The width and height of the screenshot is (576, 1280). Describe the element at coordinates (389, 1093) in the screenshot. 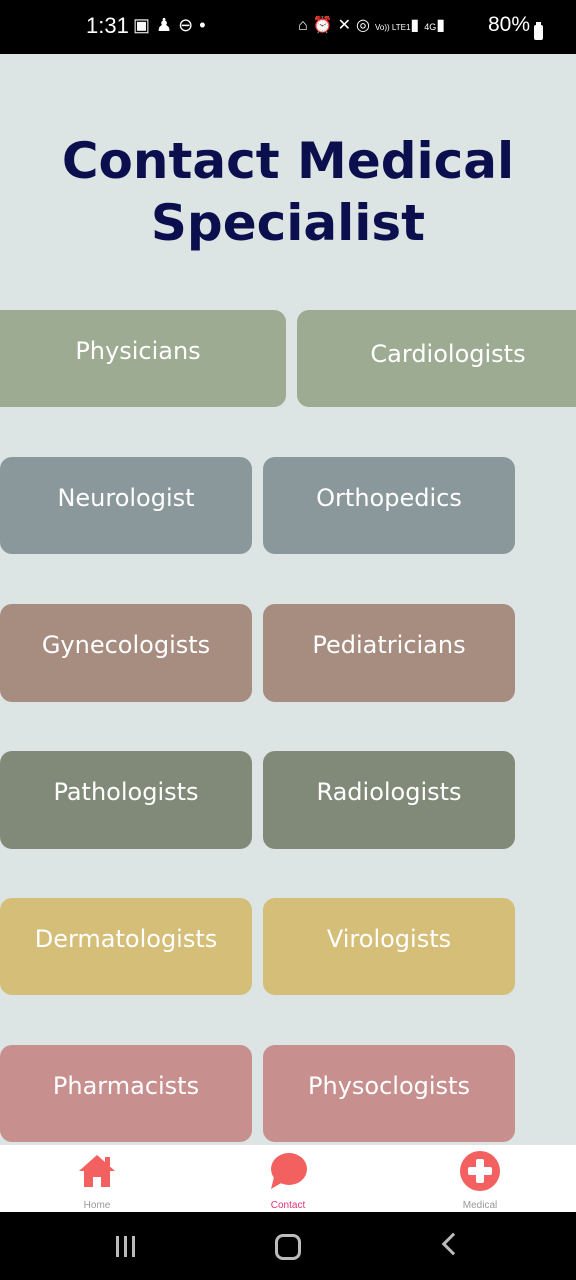

I see `physoclogists-button: Physoclogists` at that location.